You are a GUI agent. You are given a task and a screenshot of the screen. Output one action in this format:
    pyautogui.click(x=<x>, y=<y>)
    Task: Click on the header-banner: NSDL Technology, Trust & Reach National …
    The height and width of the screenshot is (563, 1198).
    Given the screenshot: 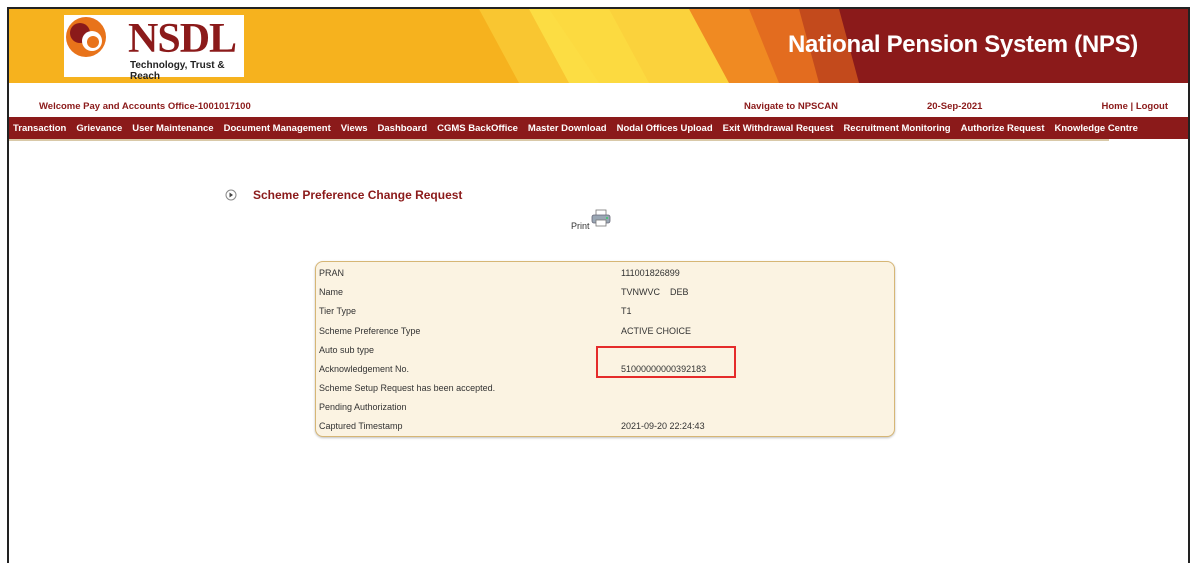 What is the action you would take?
    pyautogui.click(x=598, y=46)
    